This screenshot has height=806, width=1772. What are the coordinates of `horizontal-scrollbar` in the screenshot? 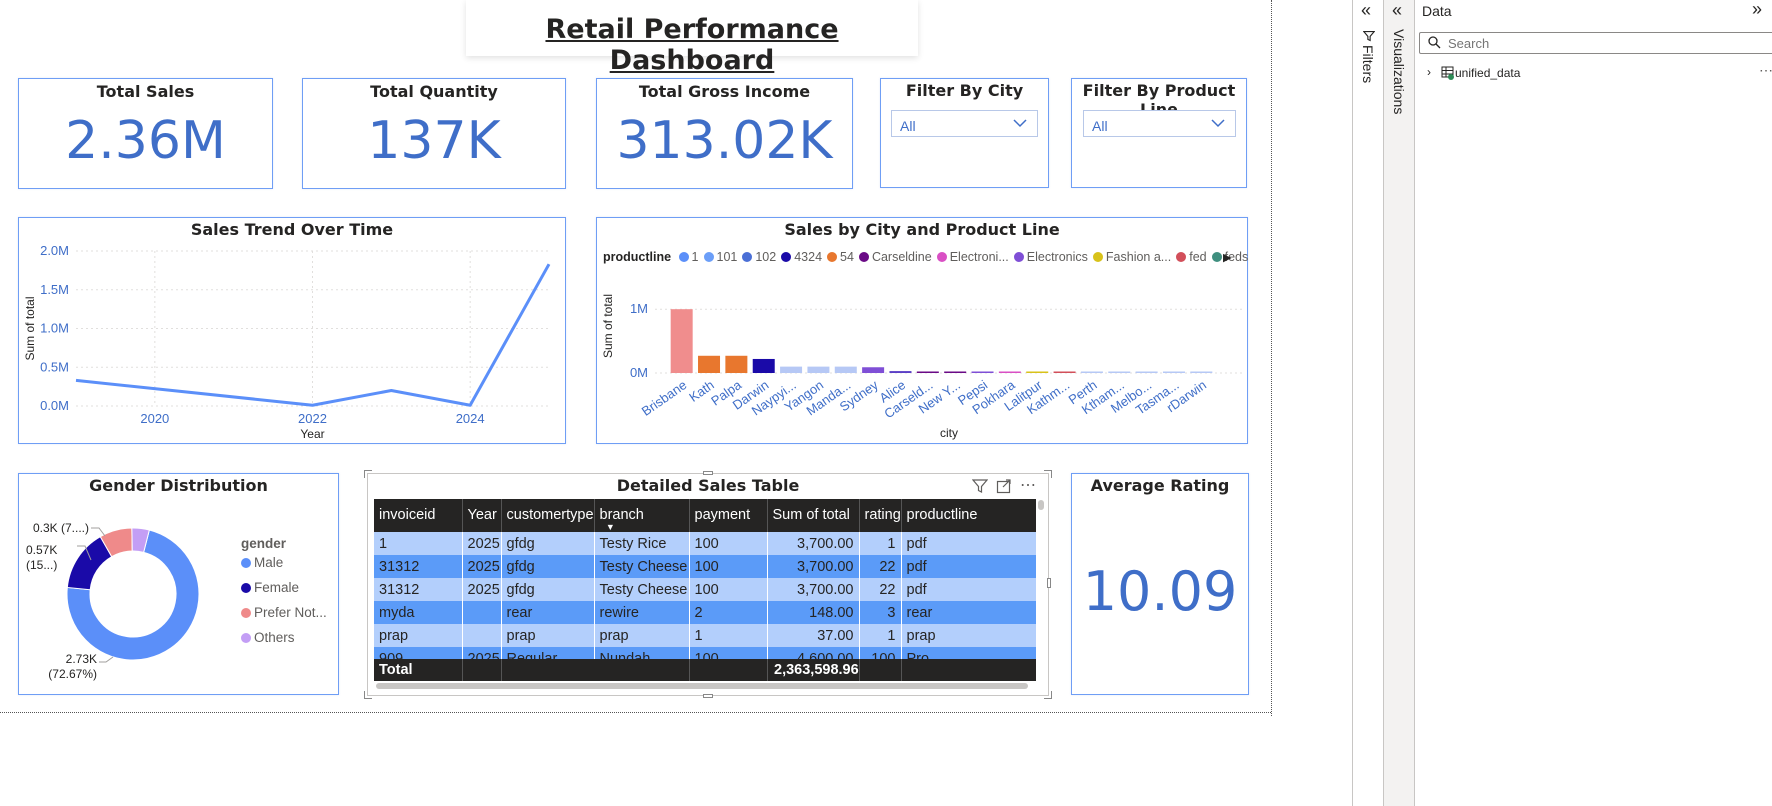 It's located at (702, 686).